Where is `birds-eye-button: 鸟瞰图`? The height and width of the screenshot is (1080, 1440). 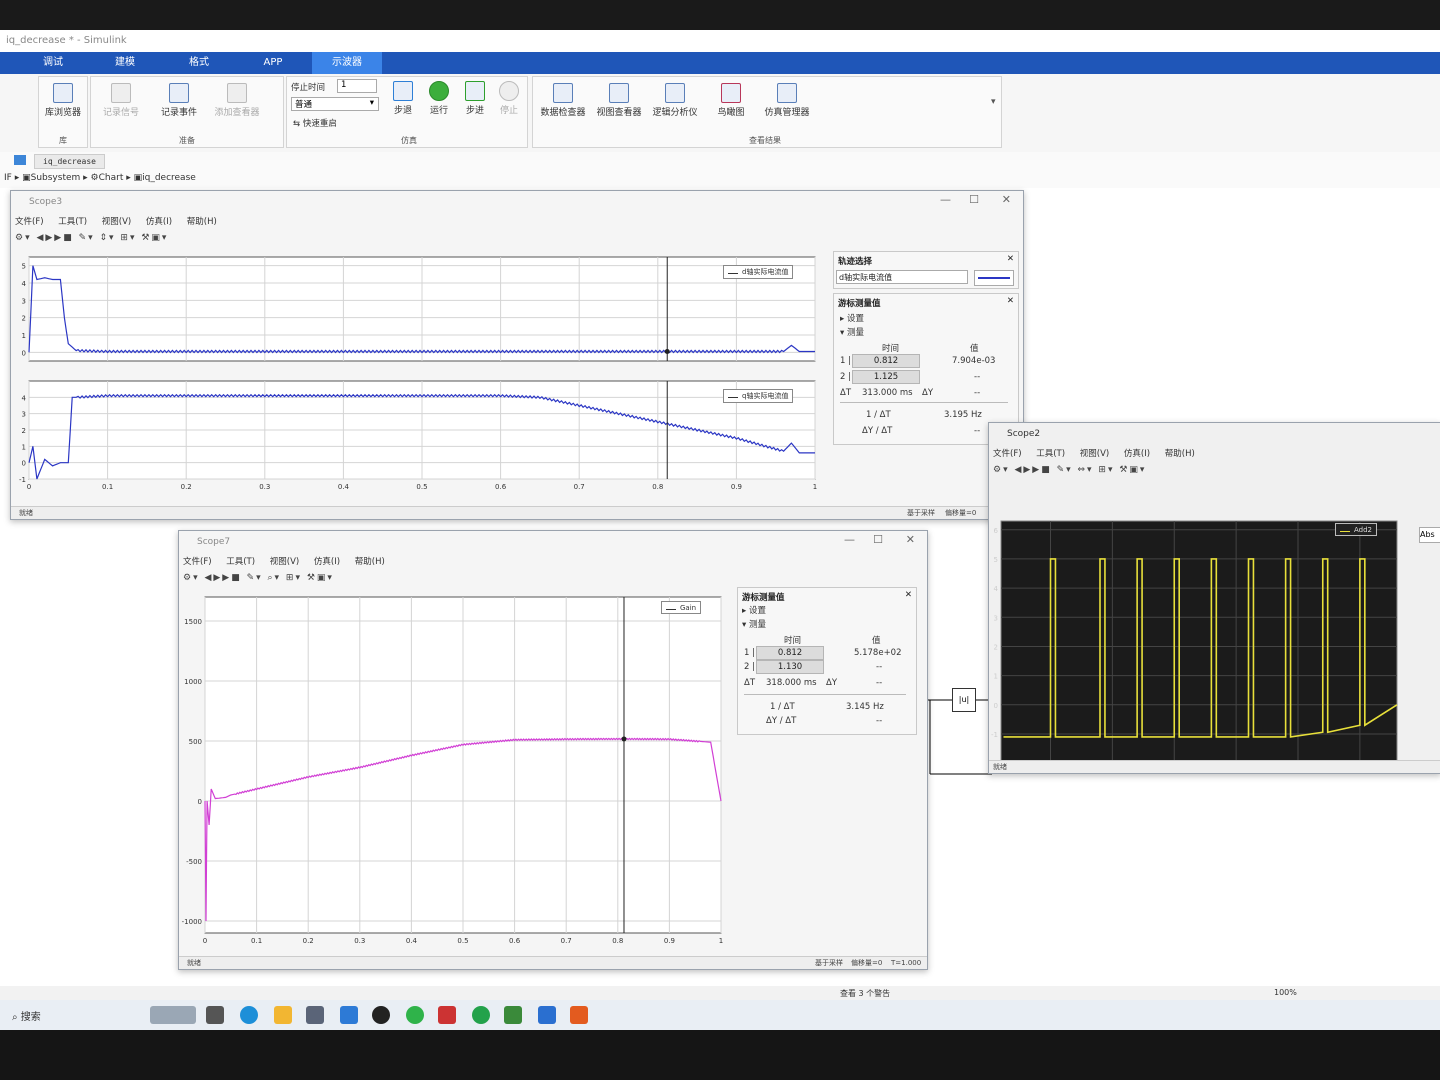 birds-eye-button: 鸟瞰图 is located at coordinates (731, 100).